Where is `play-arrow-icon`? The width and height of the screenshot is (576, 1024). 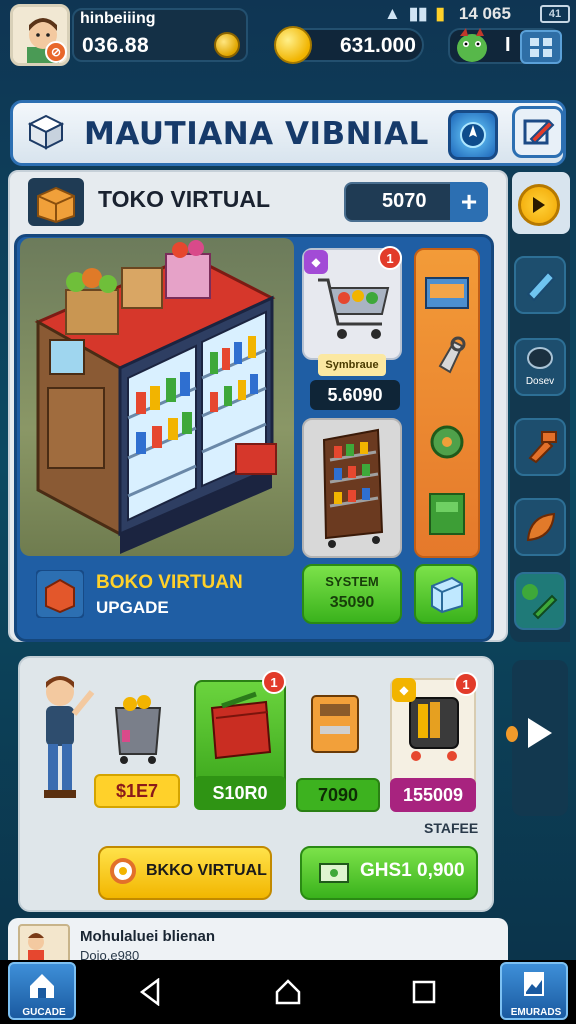 play-arrow-icon is located at coordinates (540, 733).